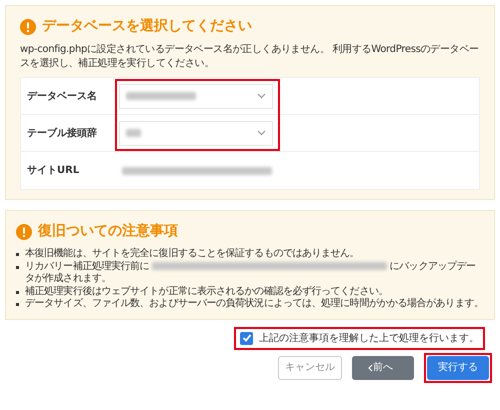  What do you see at coordinates (192, 254) in the screenshot?
I see `note-text: 本復旧機能は、サイトを完全に復旧することを保証するものではありません。` at bounding box center [192, 254].